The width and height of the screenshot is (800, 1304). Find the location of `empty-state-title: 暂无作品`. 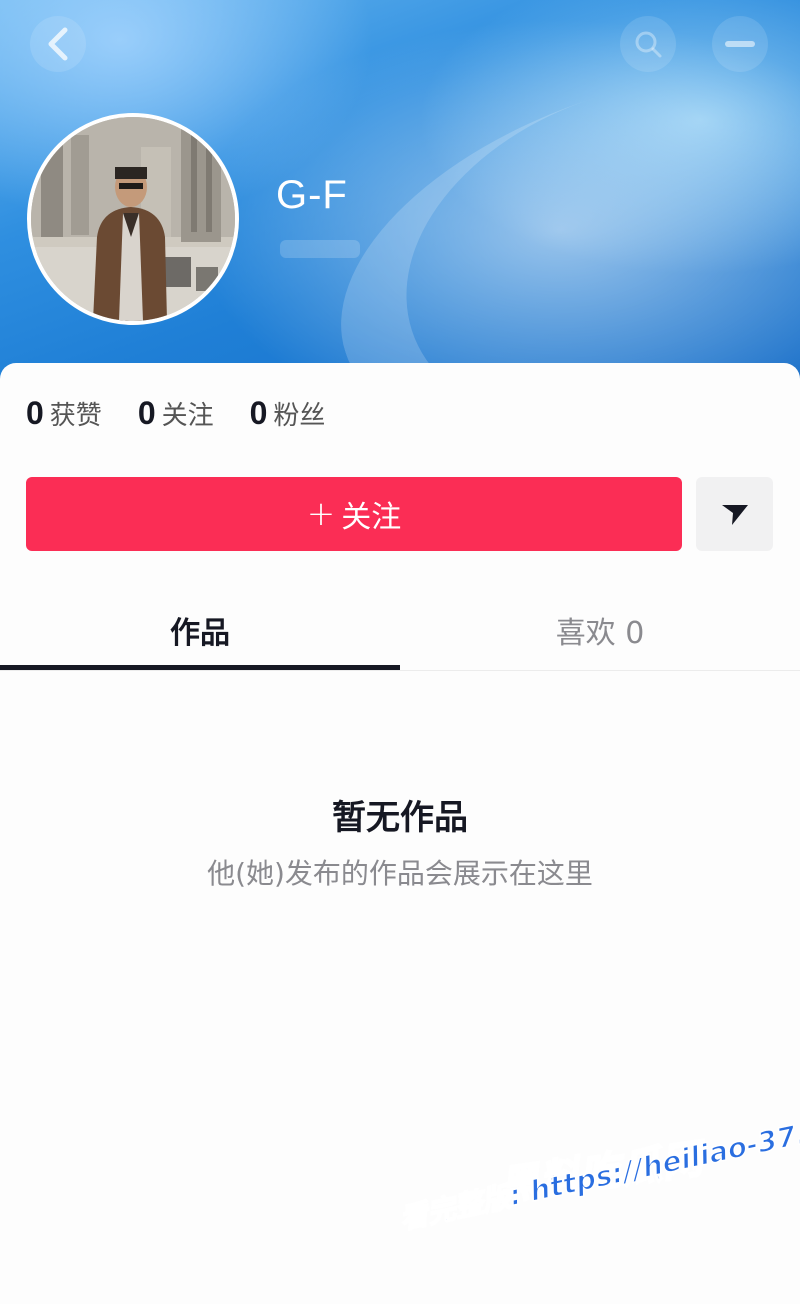

empty-state-title: 暂无作品 is located at coordinates (400, 818).